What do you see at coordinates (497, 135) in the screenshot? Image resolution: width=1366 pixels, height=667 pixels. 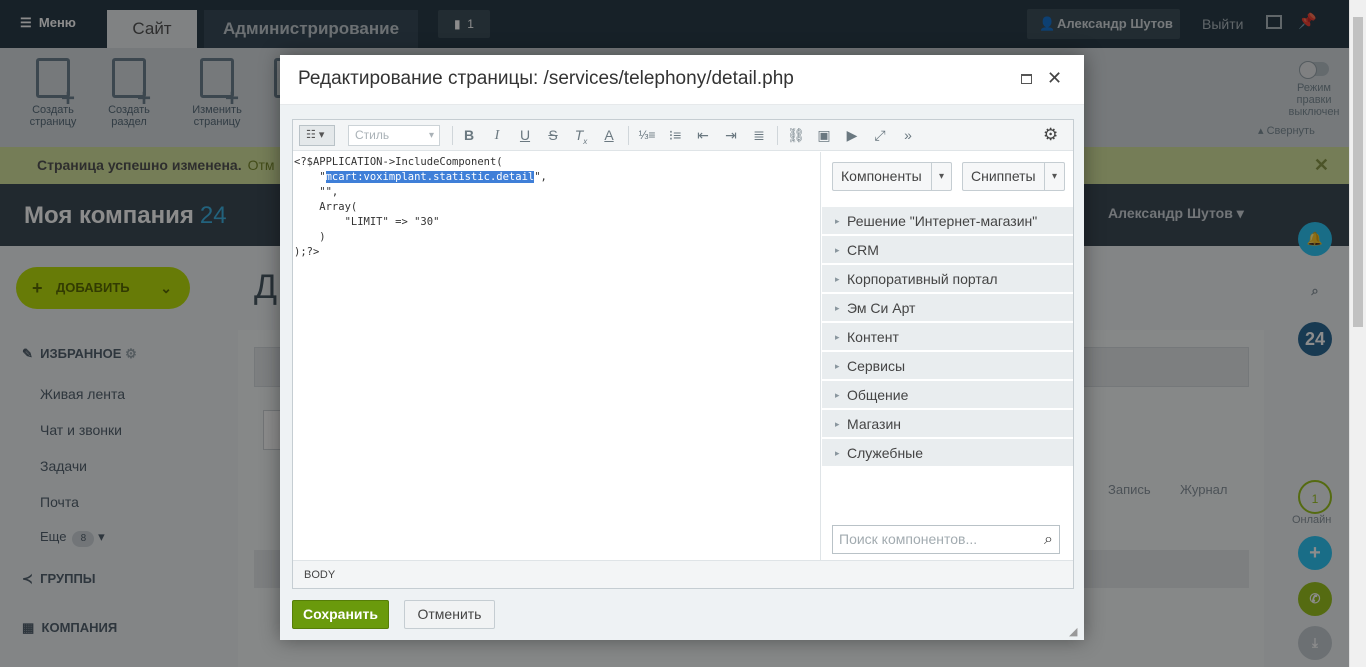 I see `italic-icon: I` at bounding box center [497, 135].